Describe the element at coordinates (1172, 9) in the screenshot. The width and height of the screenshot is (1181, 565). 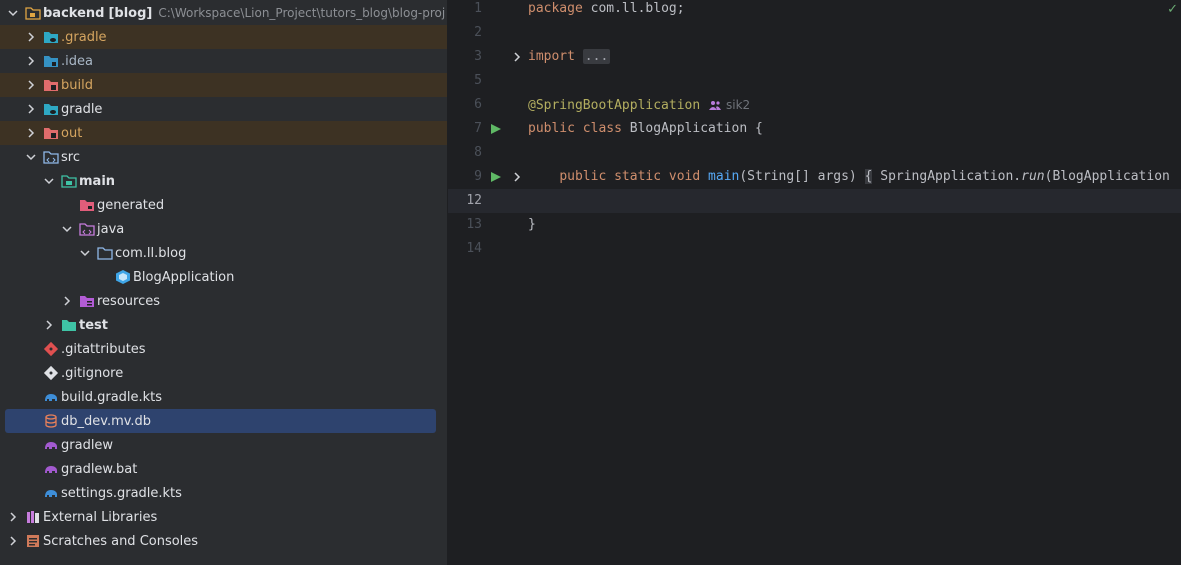
I see `check-icon: ✓` at that location.